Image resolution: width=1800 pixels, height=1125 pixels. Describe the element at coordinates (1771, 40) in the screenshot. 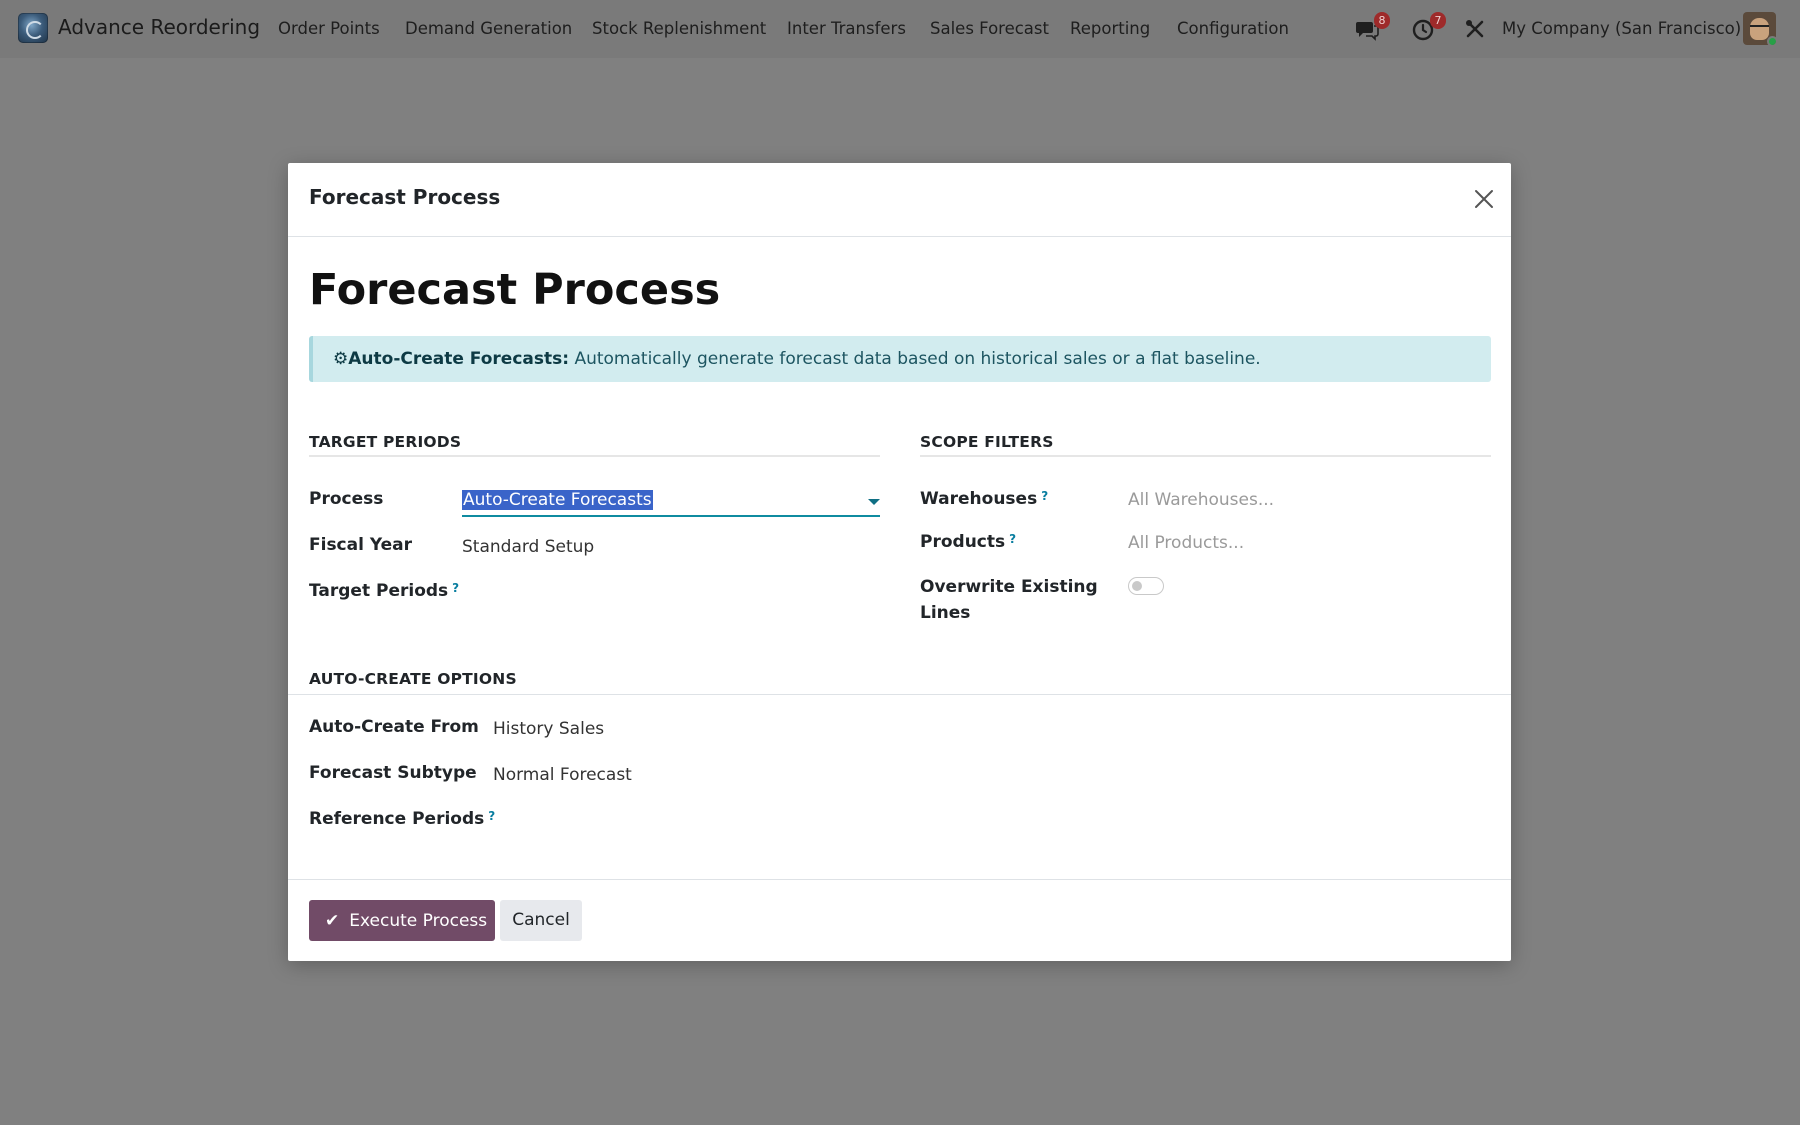

I see `online-status-icon` at that location.